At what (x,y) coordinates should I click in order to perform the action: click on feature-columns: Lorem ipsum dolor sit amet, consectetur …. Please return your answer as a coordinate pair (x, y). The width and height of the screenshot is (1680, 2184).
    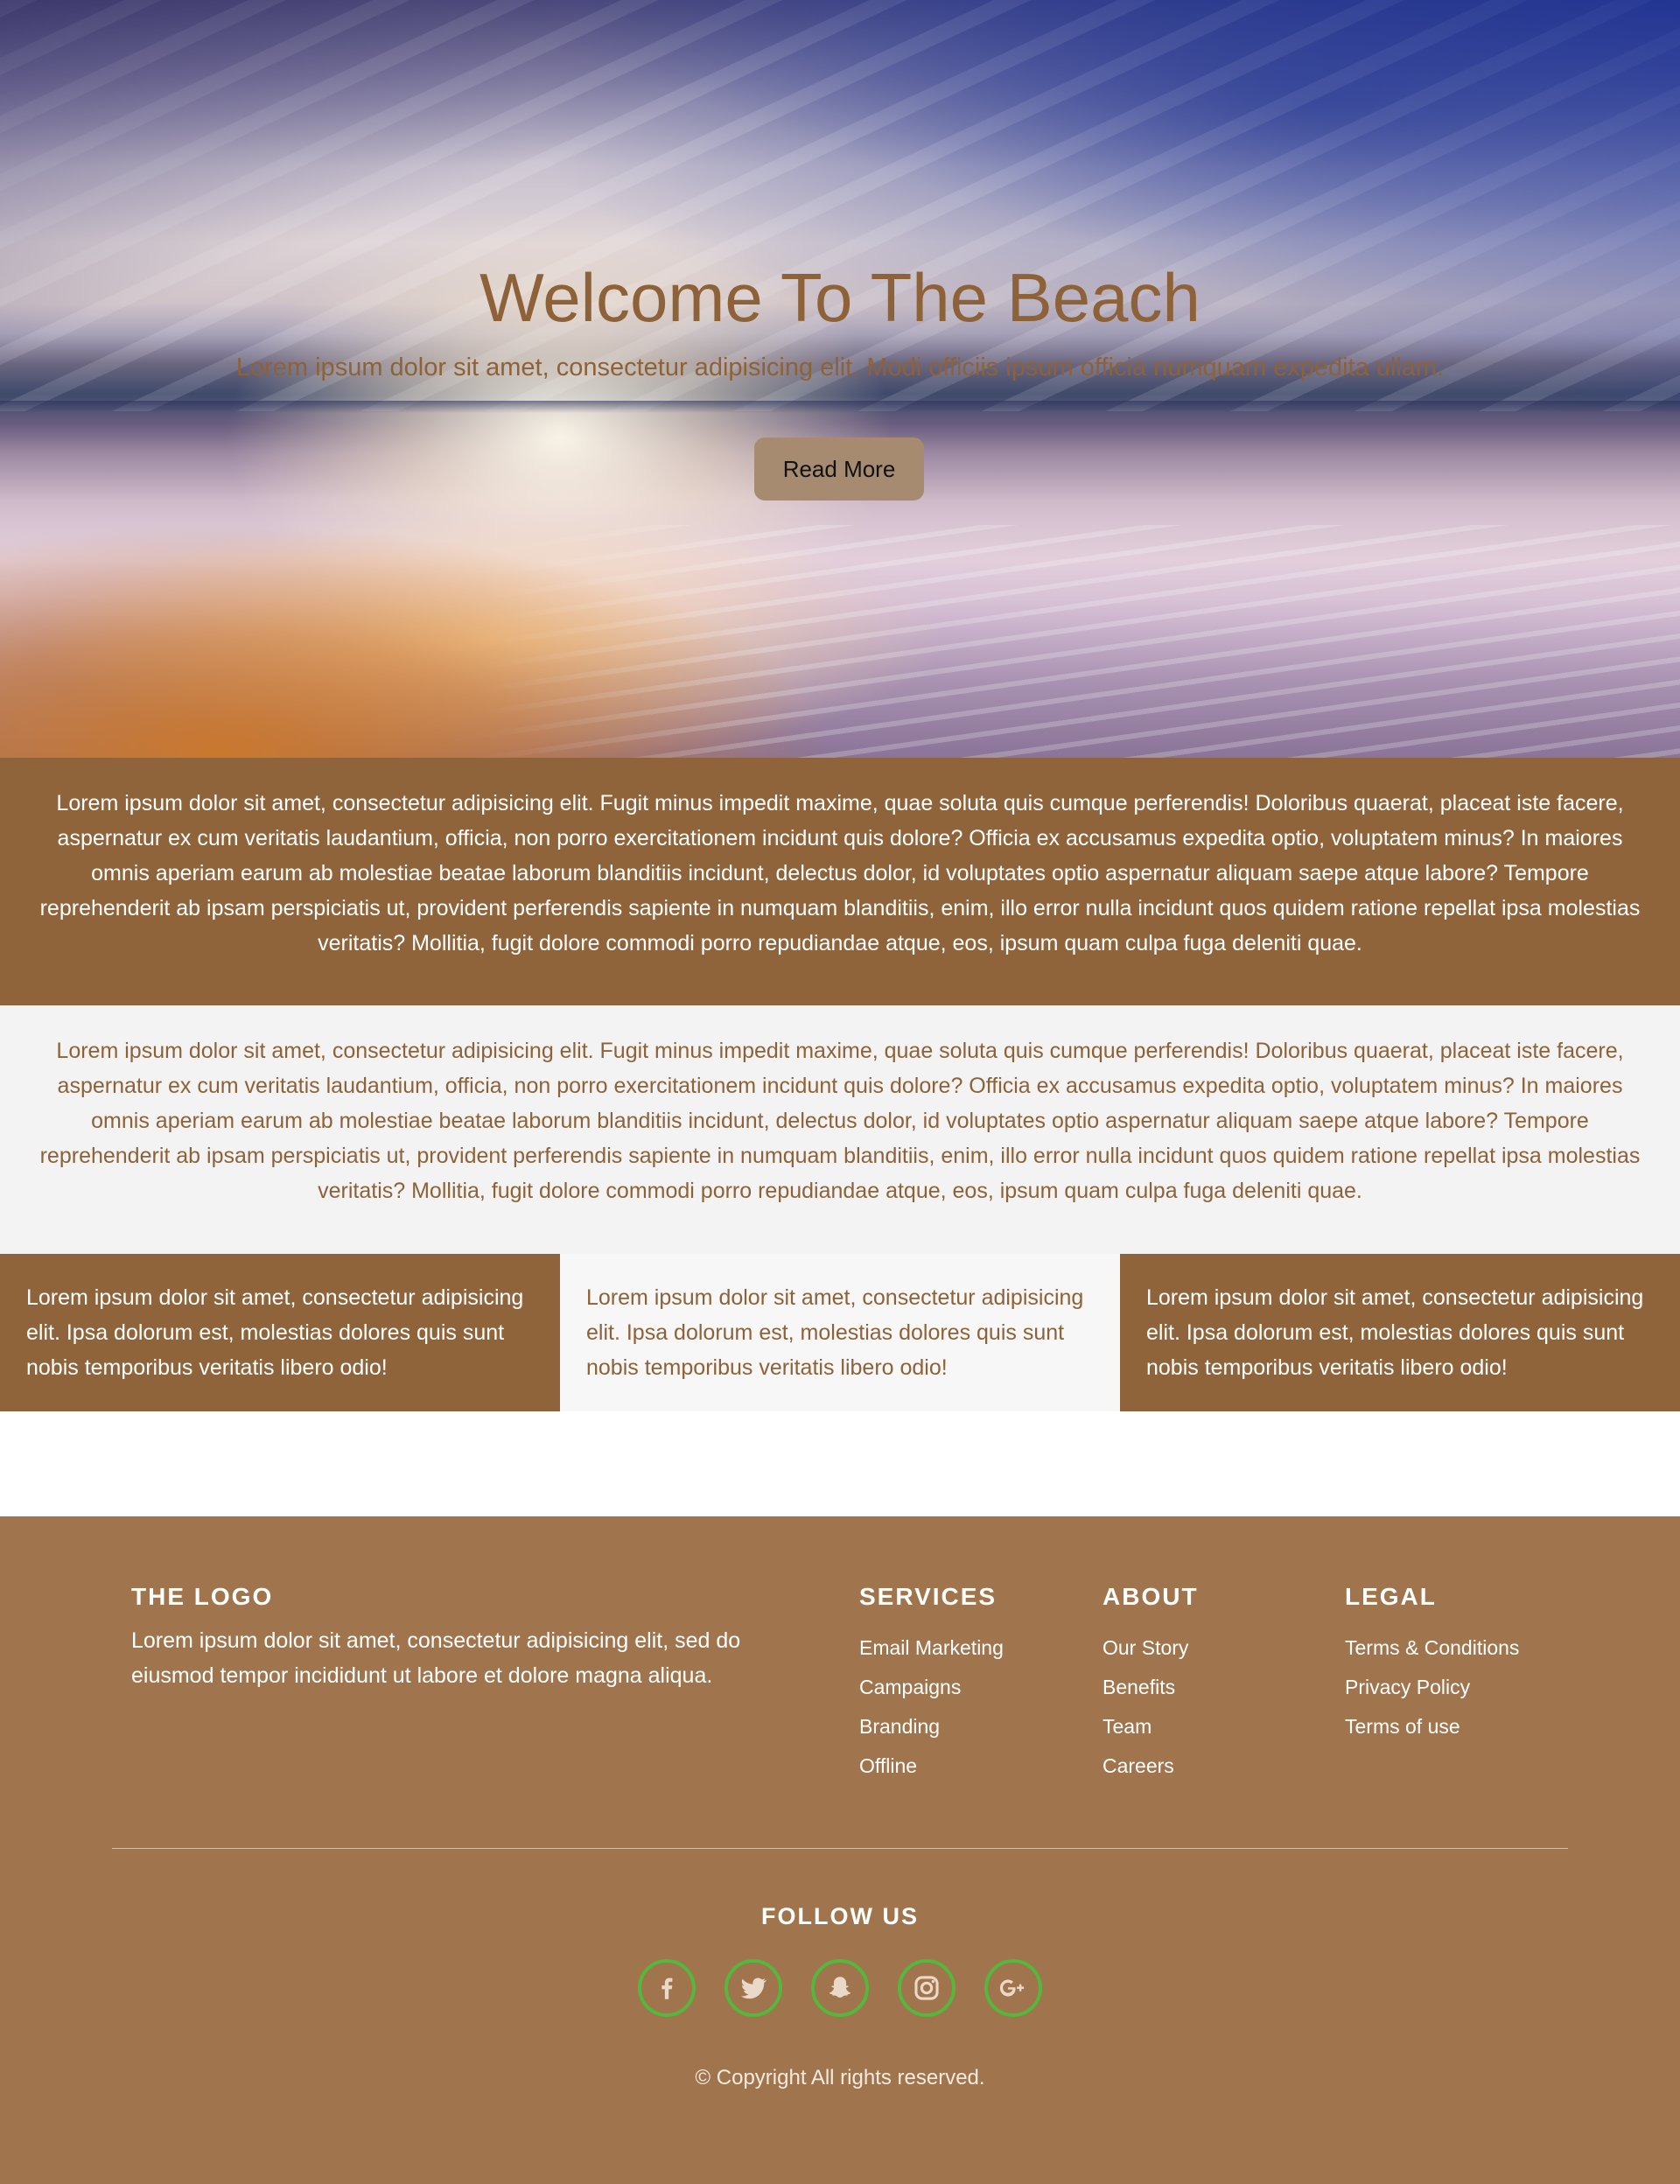
    Looking at the image, I should click on (840, 1332).